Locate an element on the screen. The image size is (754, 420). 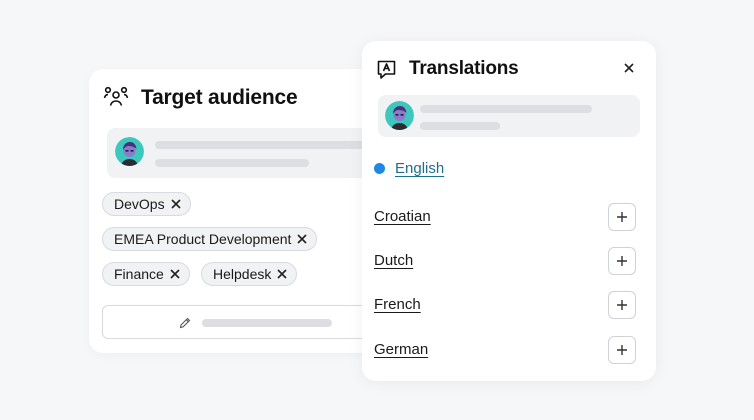
tag-chip: Helpdesk is located at coordinates (249, 274).